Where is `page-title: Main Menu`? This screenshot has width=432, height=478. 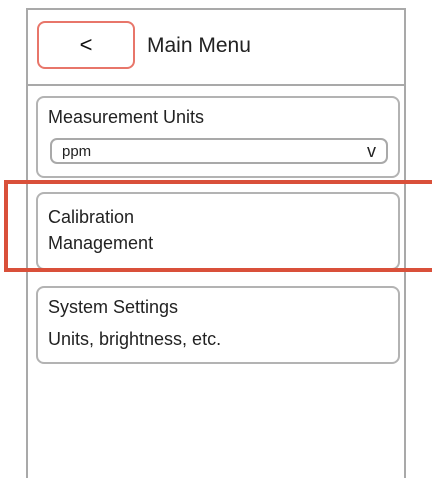 page-title: Main Menu is located at coordinates (199, 45).